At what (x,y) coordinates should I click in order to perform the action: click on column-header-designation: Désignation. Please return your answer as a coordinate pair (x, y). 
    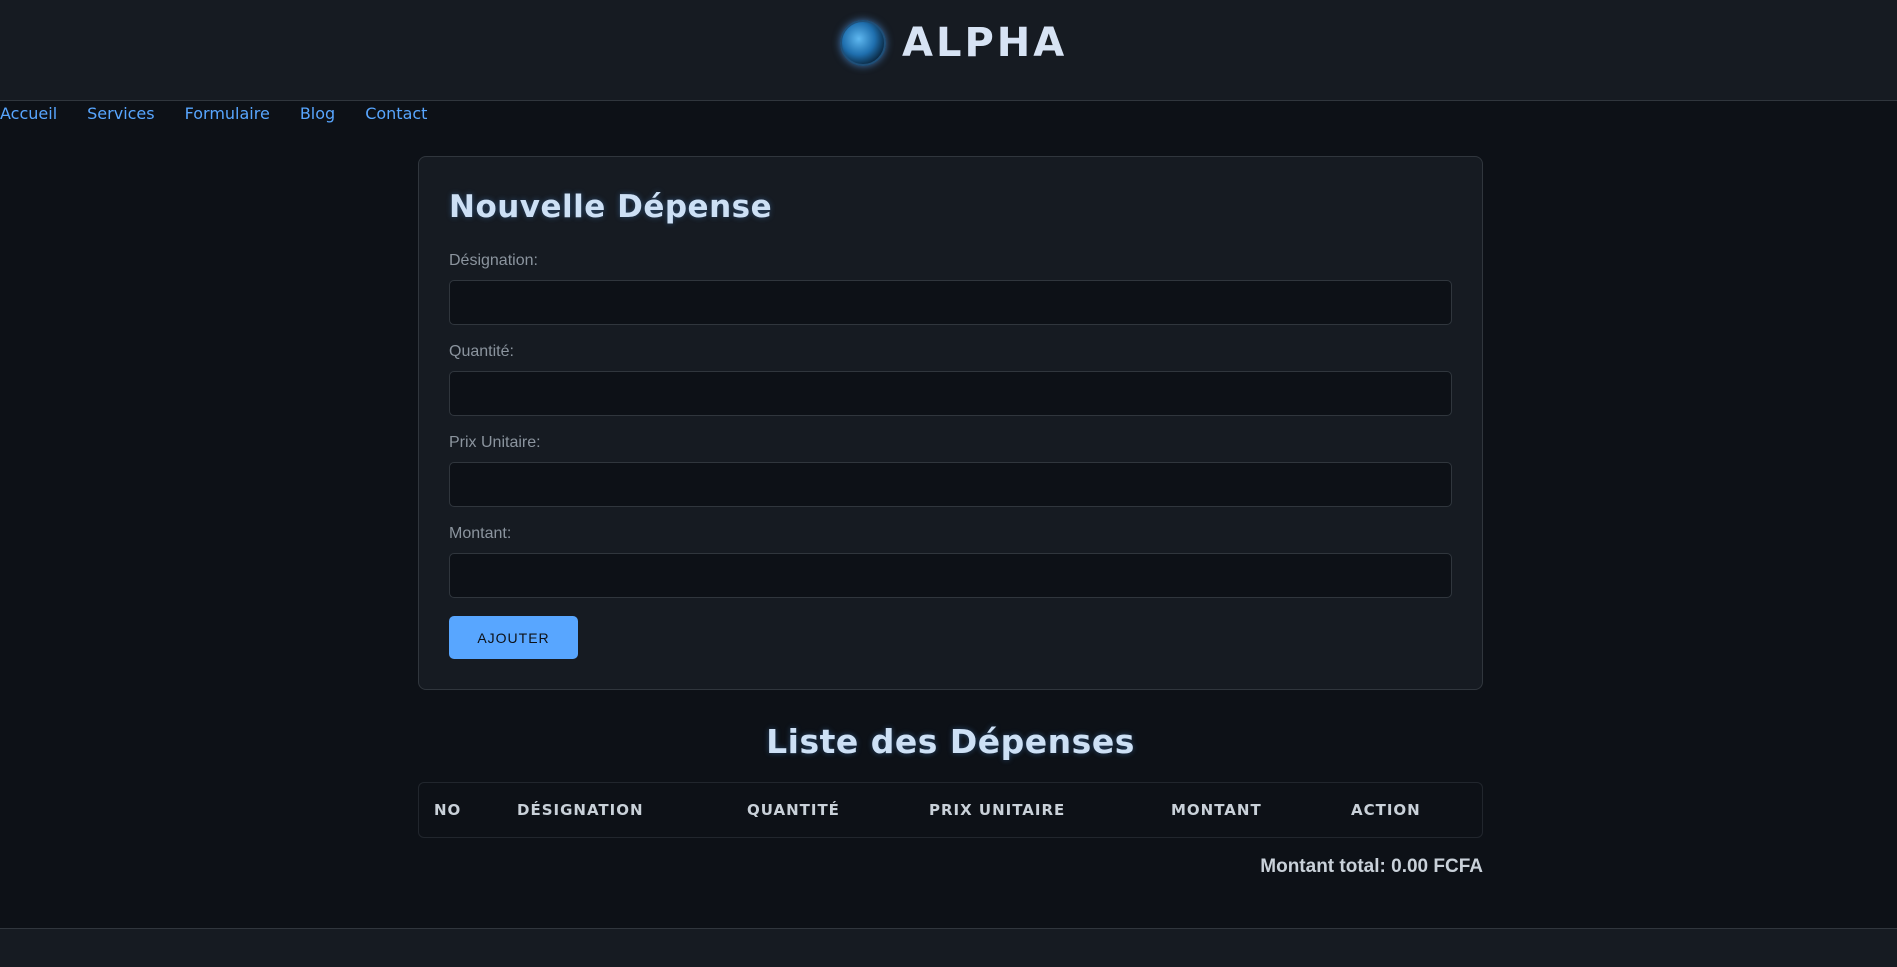
    Looking at the image, I should click on (580, 810).